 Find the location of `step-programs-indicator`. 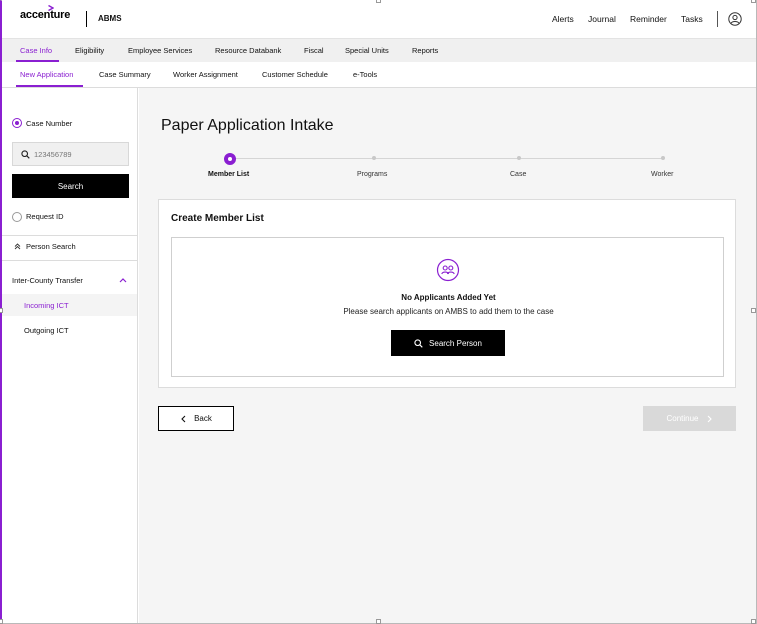

step-programs-indicator is located at coordinates (374, 158).